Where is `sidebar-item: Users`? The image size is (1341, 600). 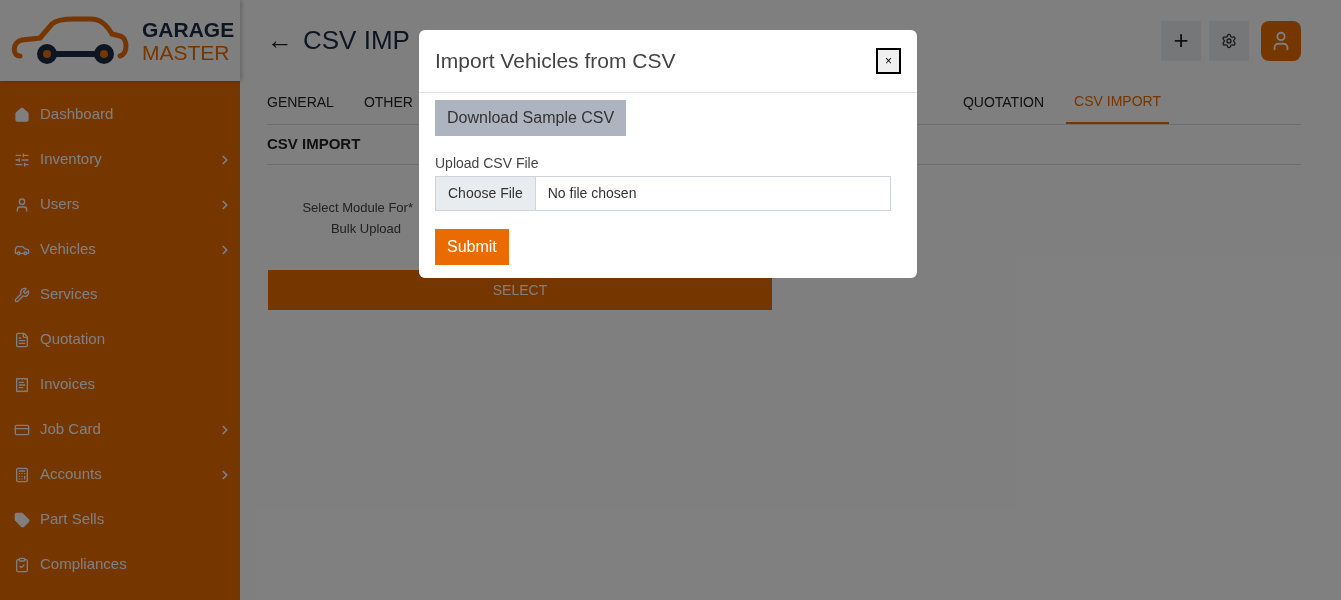
sidebar-item: Users is located at coordinates (120, 204).